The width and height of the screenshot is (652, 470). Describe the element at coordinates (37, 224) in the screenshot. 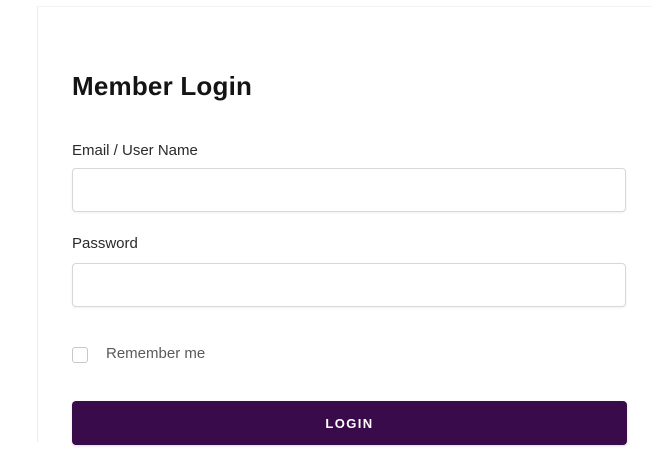

I see `left-divider` at that location.